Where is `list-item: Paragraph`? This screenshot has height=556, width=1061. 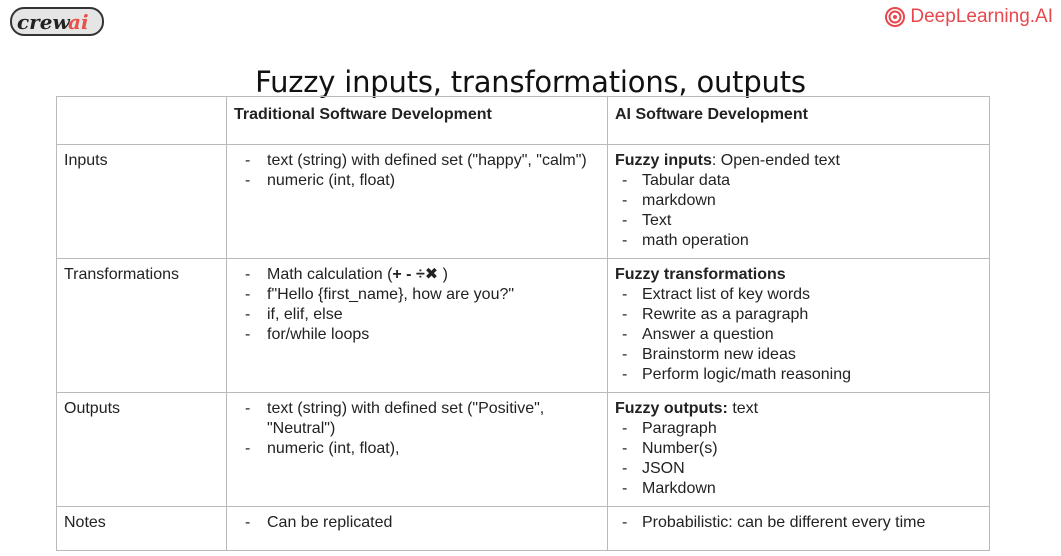
list-item: Paragraph is located at coordinates (798, 429).